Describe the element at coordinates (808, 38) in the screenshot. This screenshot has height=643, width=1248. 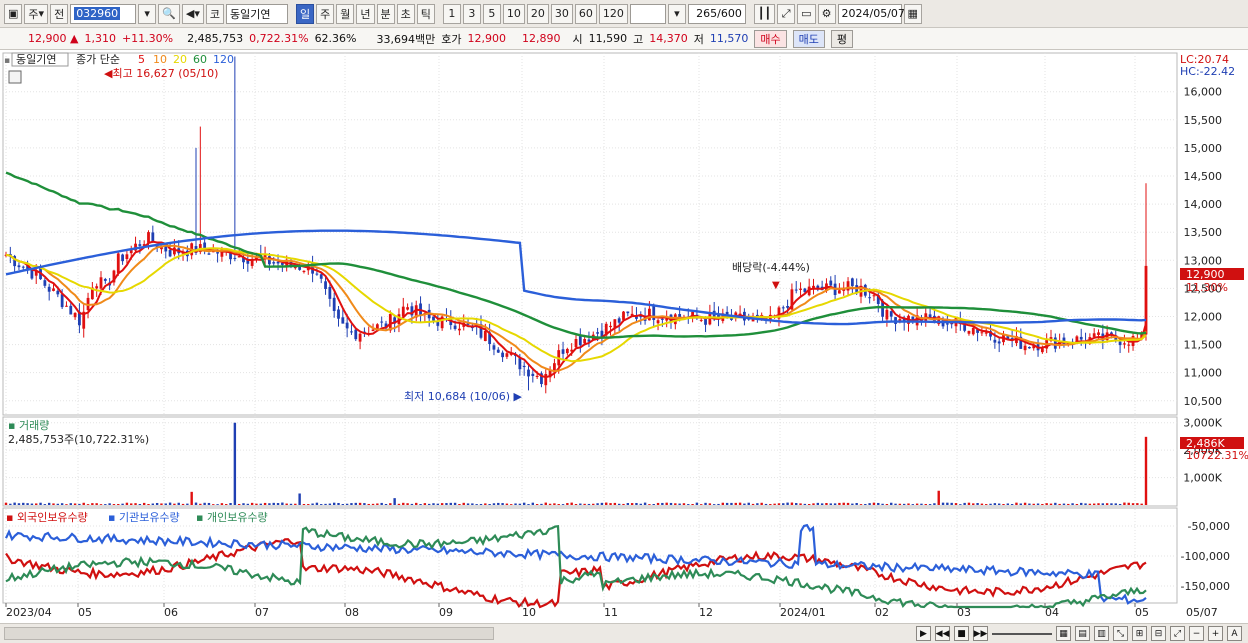
I see `sell-button: 매도` at that location.